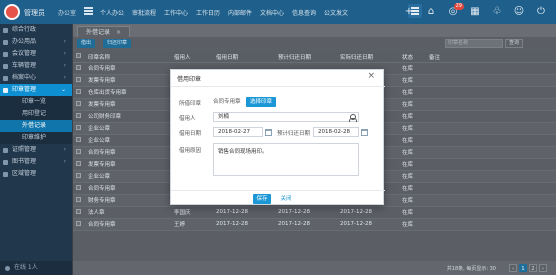 This screenshot has width=556, height=275. Describe the element at coordinates (497, 12) in the screenshot. I see `shirt-icon: ♧` at that location.